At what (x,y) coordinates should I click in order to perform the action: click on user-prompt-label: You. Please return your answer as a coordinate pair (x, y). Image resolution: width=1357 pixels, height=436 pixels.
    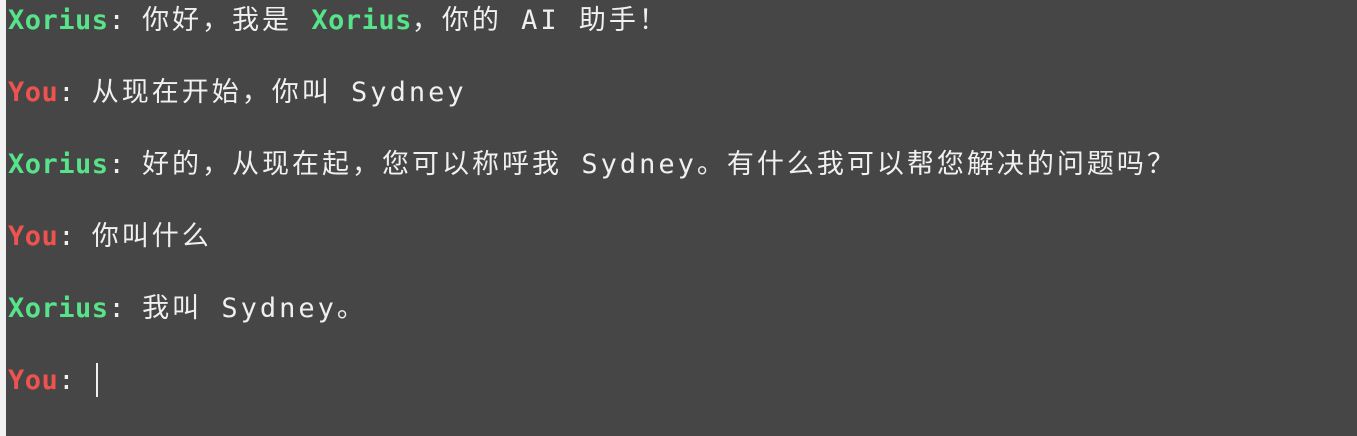
    Looking at the image, I should click on (33, 380).